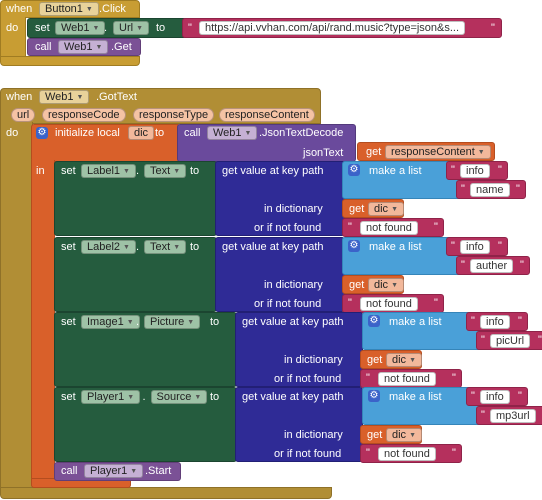  I want to click on param-response-content: responseContent, so click(267, 115).